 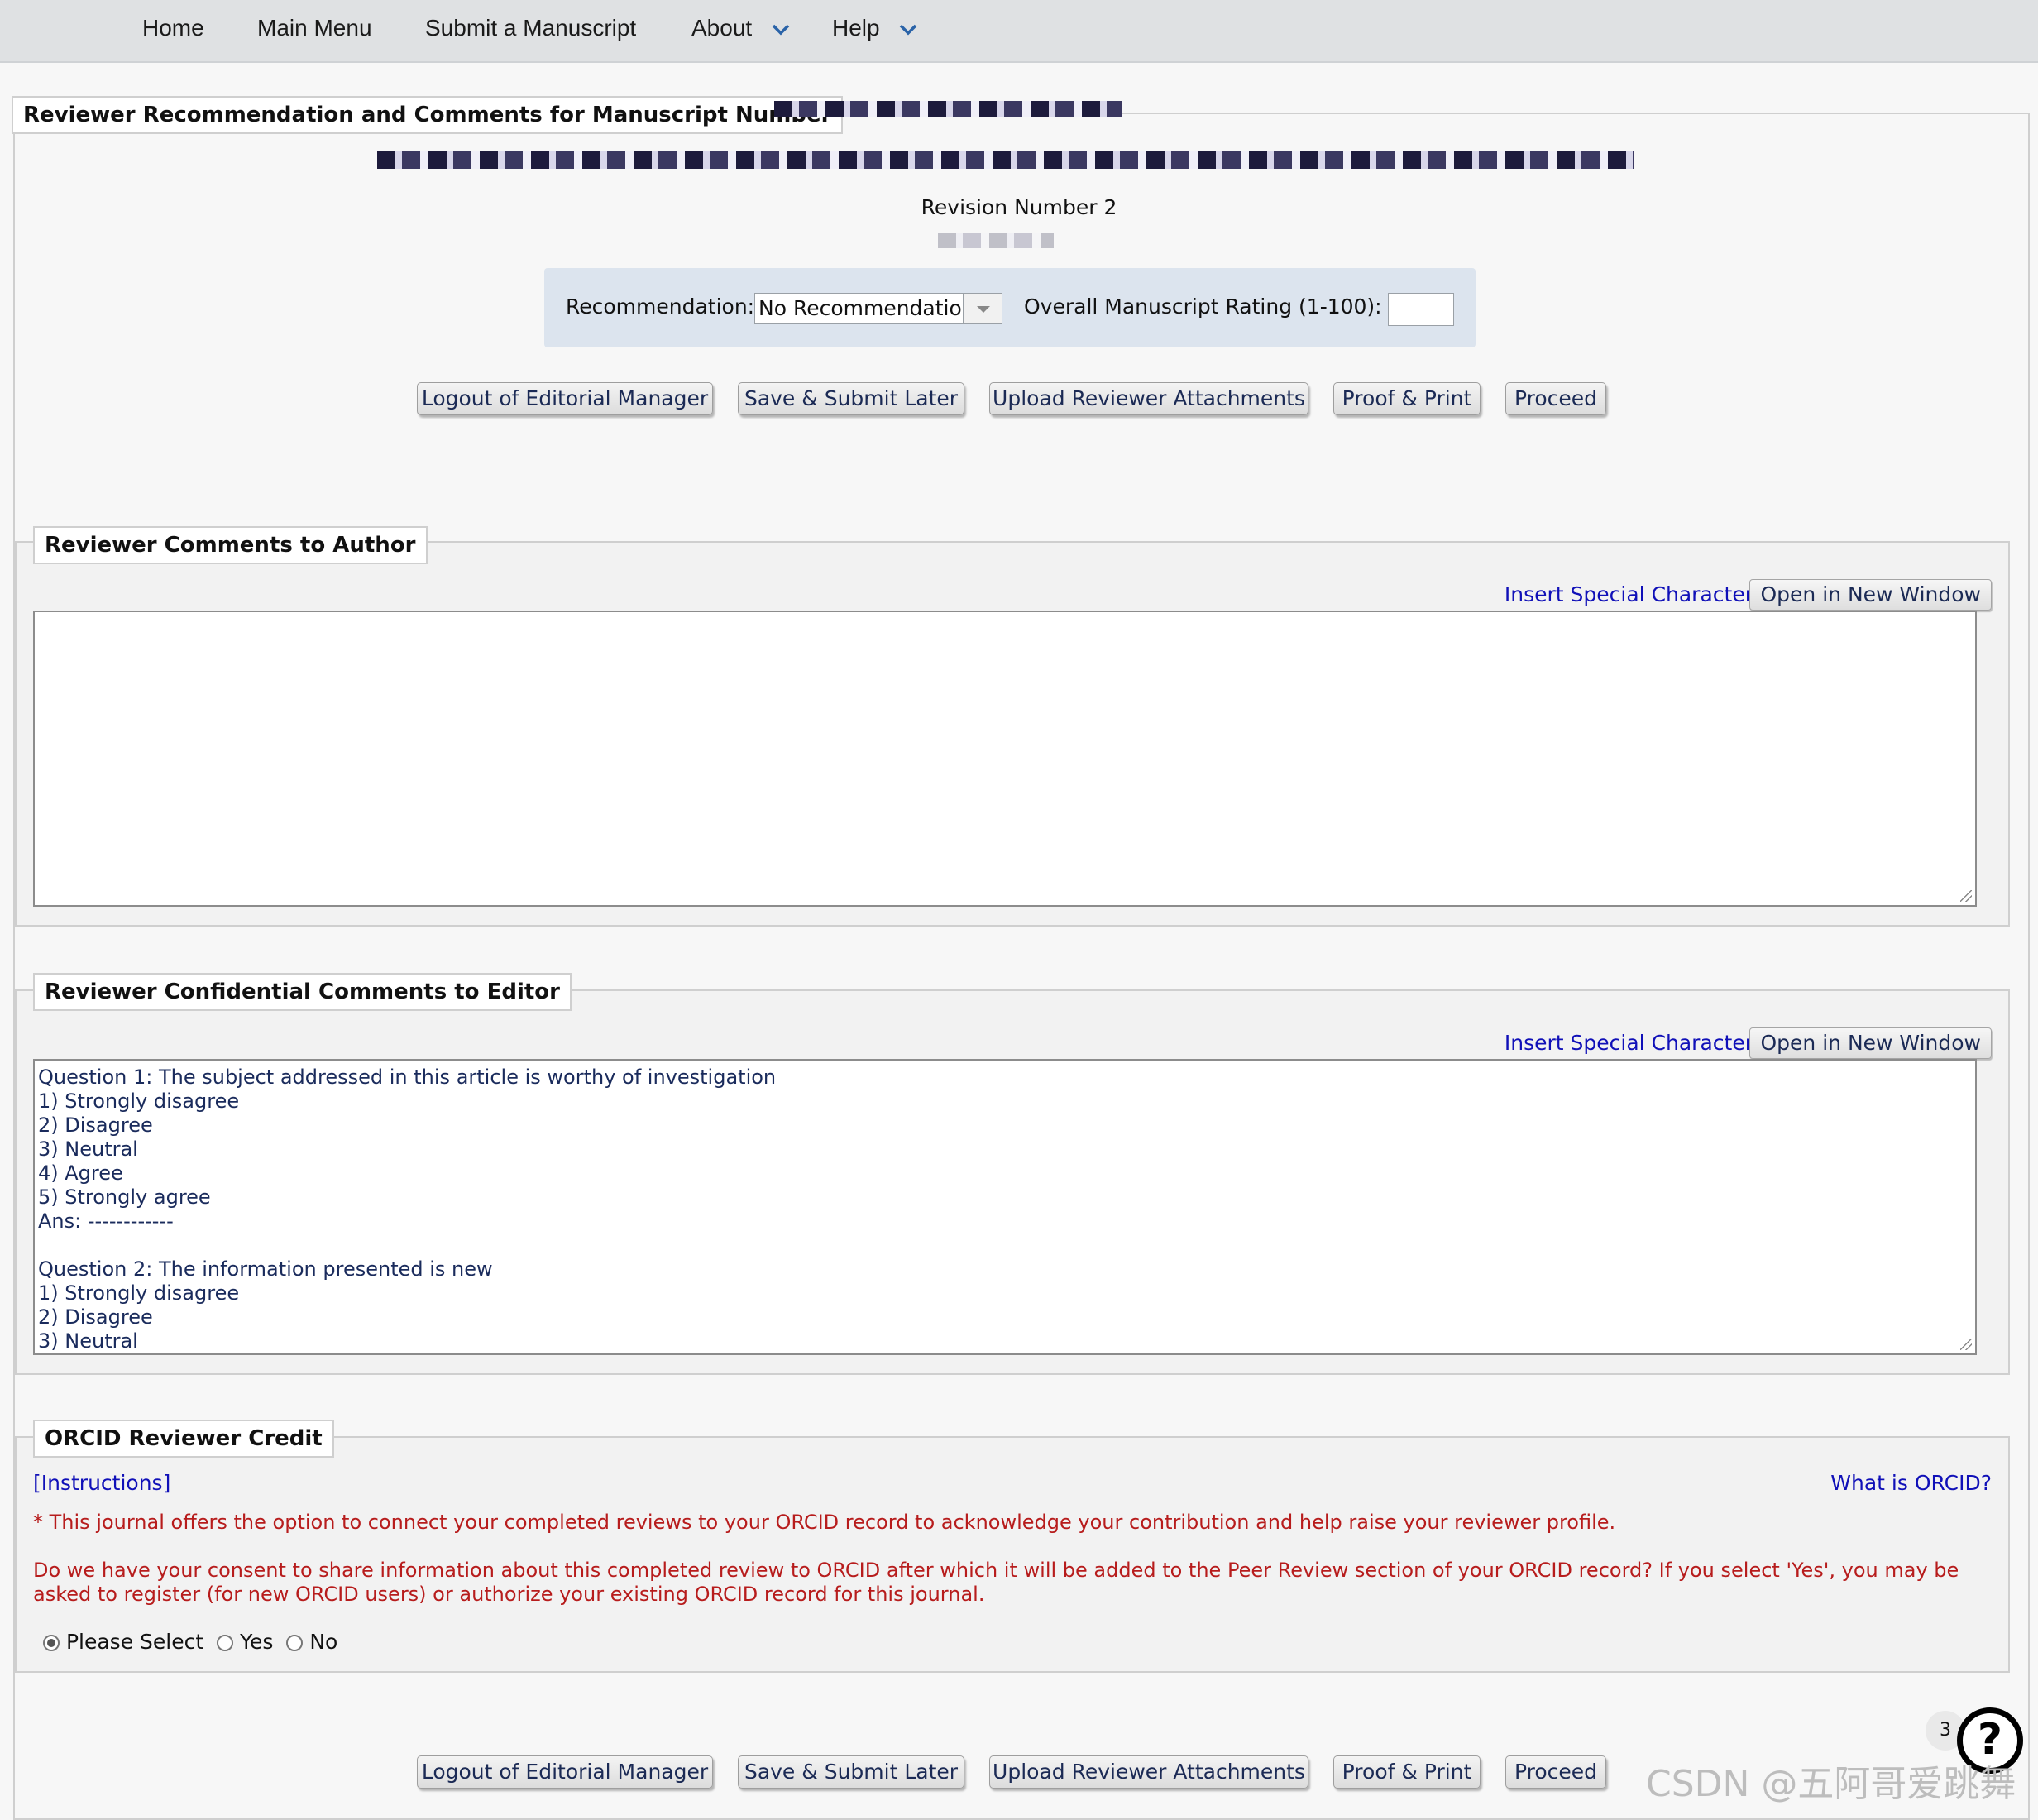 I want to click on save-submit-later-button-bottom: Save & Submit Later, so click(x=851, y=1772).